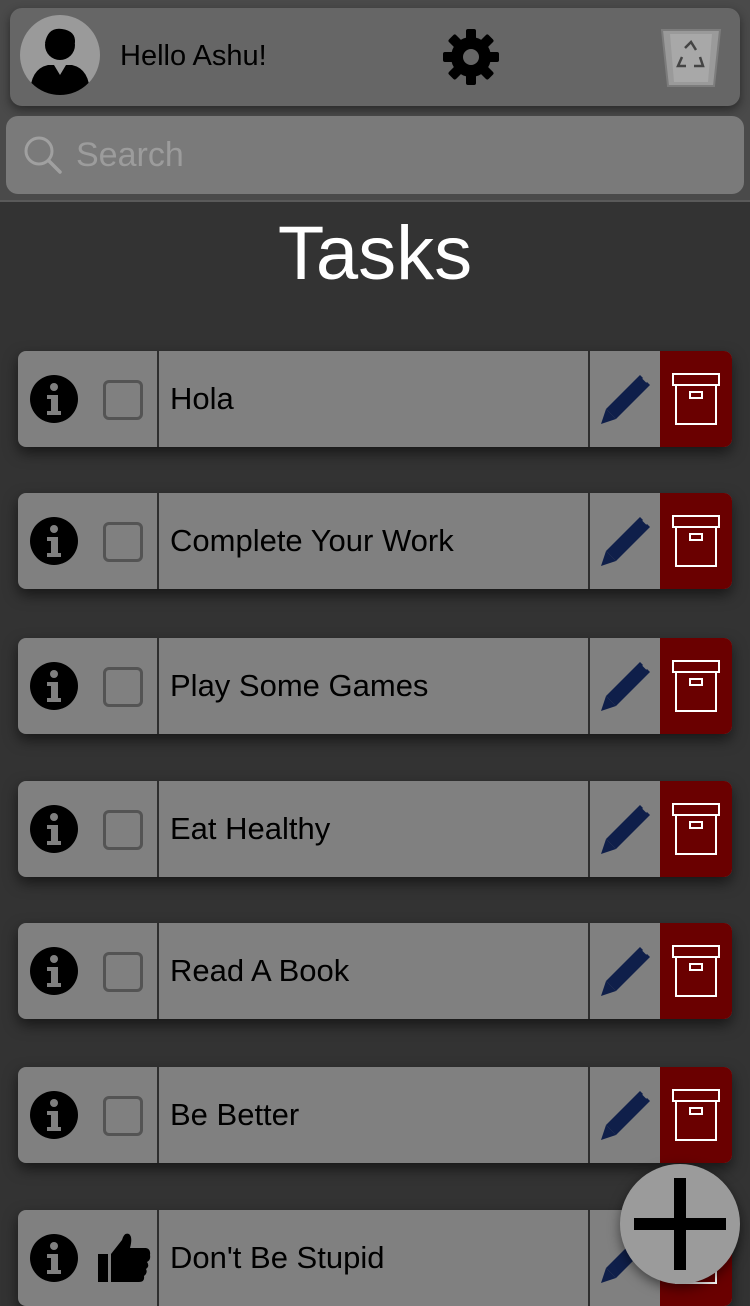  I want to click on task-item: Hola, so click(375, 399).